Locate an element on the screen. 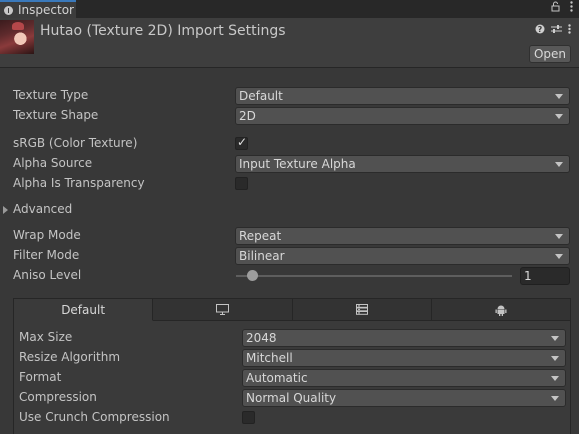 The image size is (579, 434). alpha-is-transparency-checkbox is located at coordinates (241, 183).